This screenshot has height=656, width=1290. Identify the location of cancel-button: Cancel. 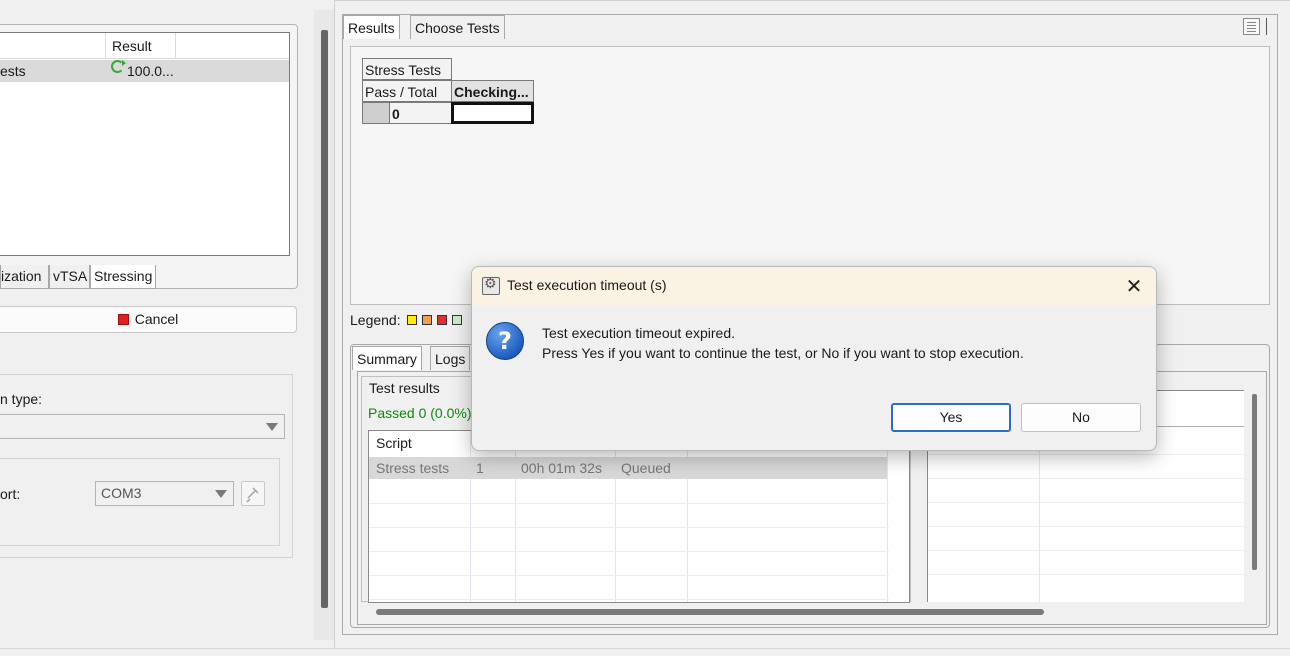
(148, 319).